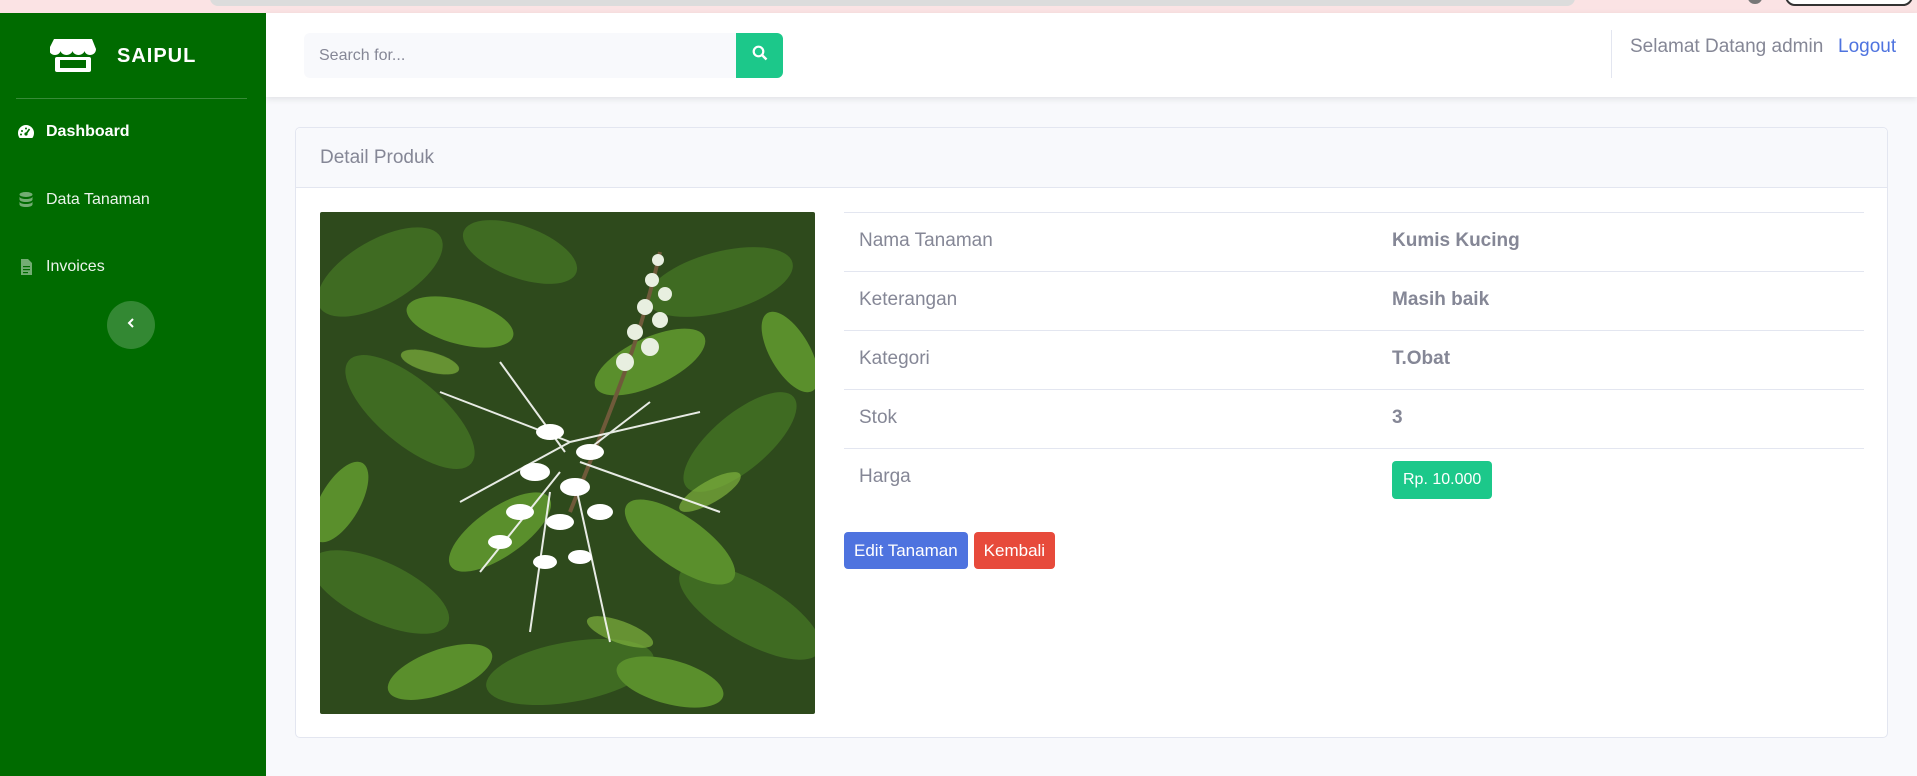  Describe the element at coordinates (133, 267) in the screenshot. I see `sidebar-item-invoices: Invoices` at that location.